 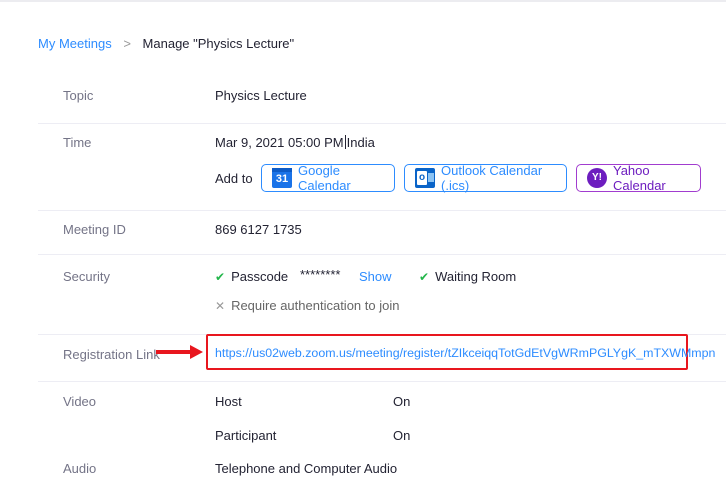 I want to click on require-auth-cross-icon: ✕, so click(x=220, y=306).